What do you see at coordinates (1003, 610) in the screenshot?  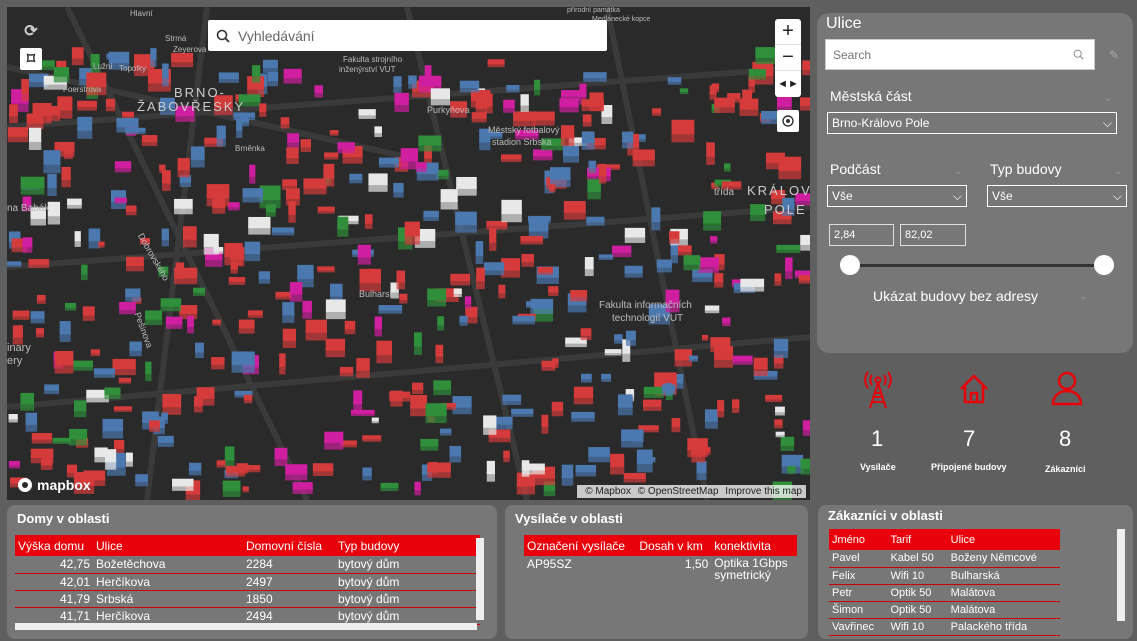 I see `cell-street: Malátova` at bounding box center [1003, 610].